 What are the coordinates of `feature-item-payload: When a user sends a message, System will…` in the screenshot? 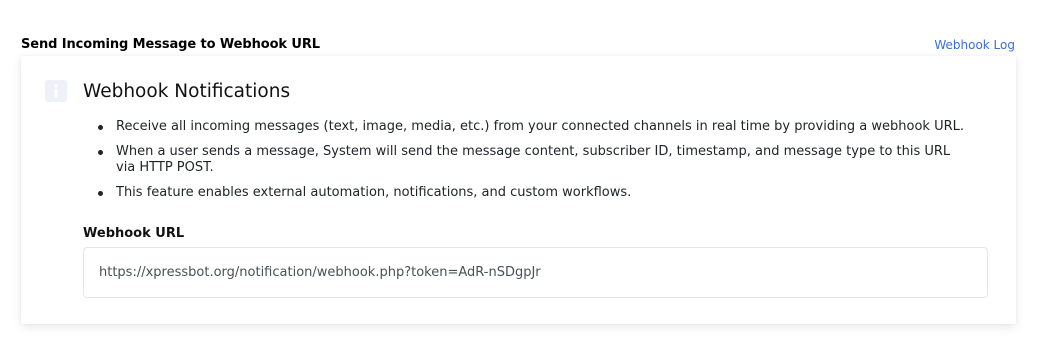 It's located at (525, 160).